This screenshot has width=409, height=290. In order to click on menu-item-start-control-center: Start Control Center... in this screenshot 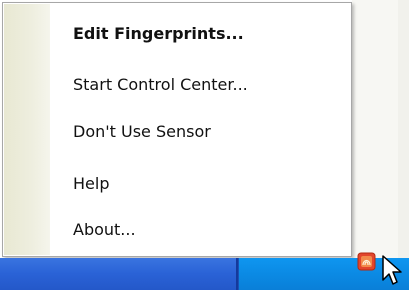, I will do `click(160, 85)`.